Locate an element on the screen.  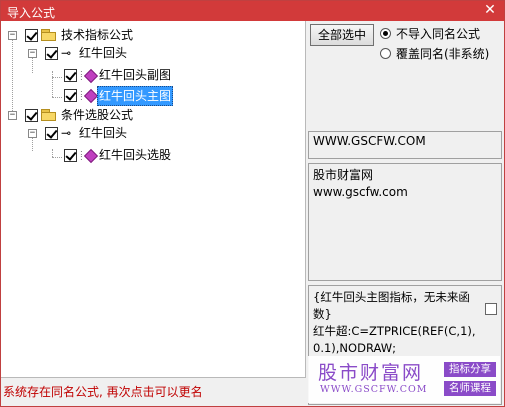
tree-node-hongniu-huitou-2: − ⊸ 红牛回头 is located at coordinates (151, 133).